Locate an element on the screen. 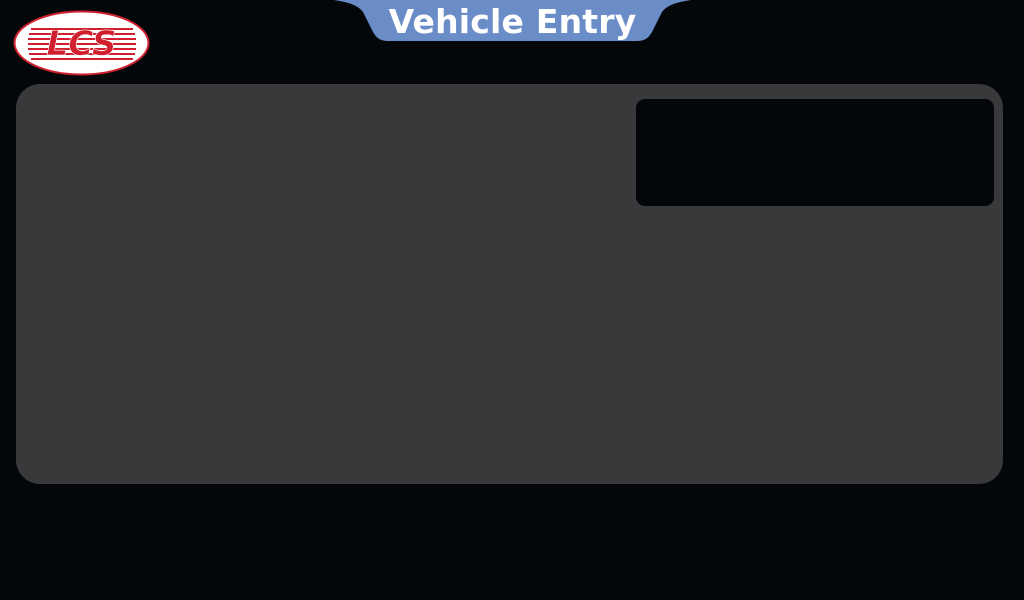  lcs-logo-icon: LCS is located at coordinates (81, 43).